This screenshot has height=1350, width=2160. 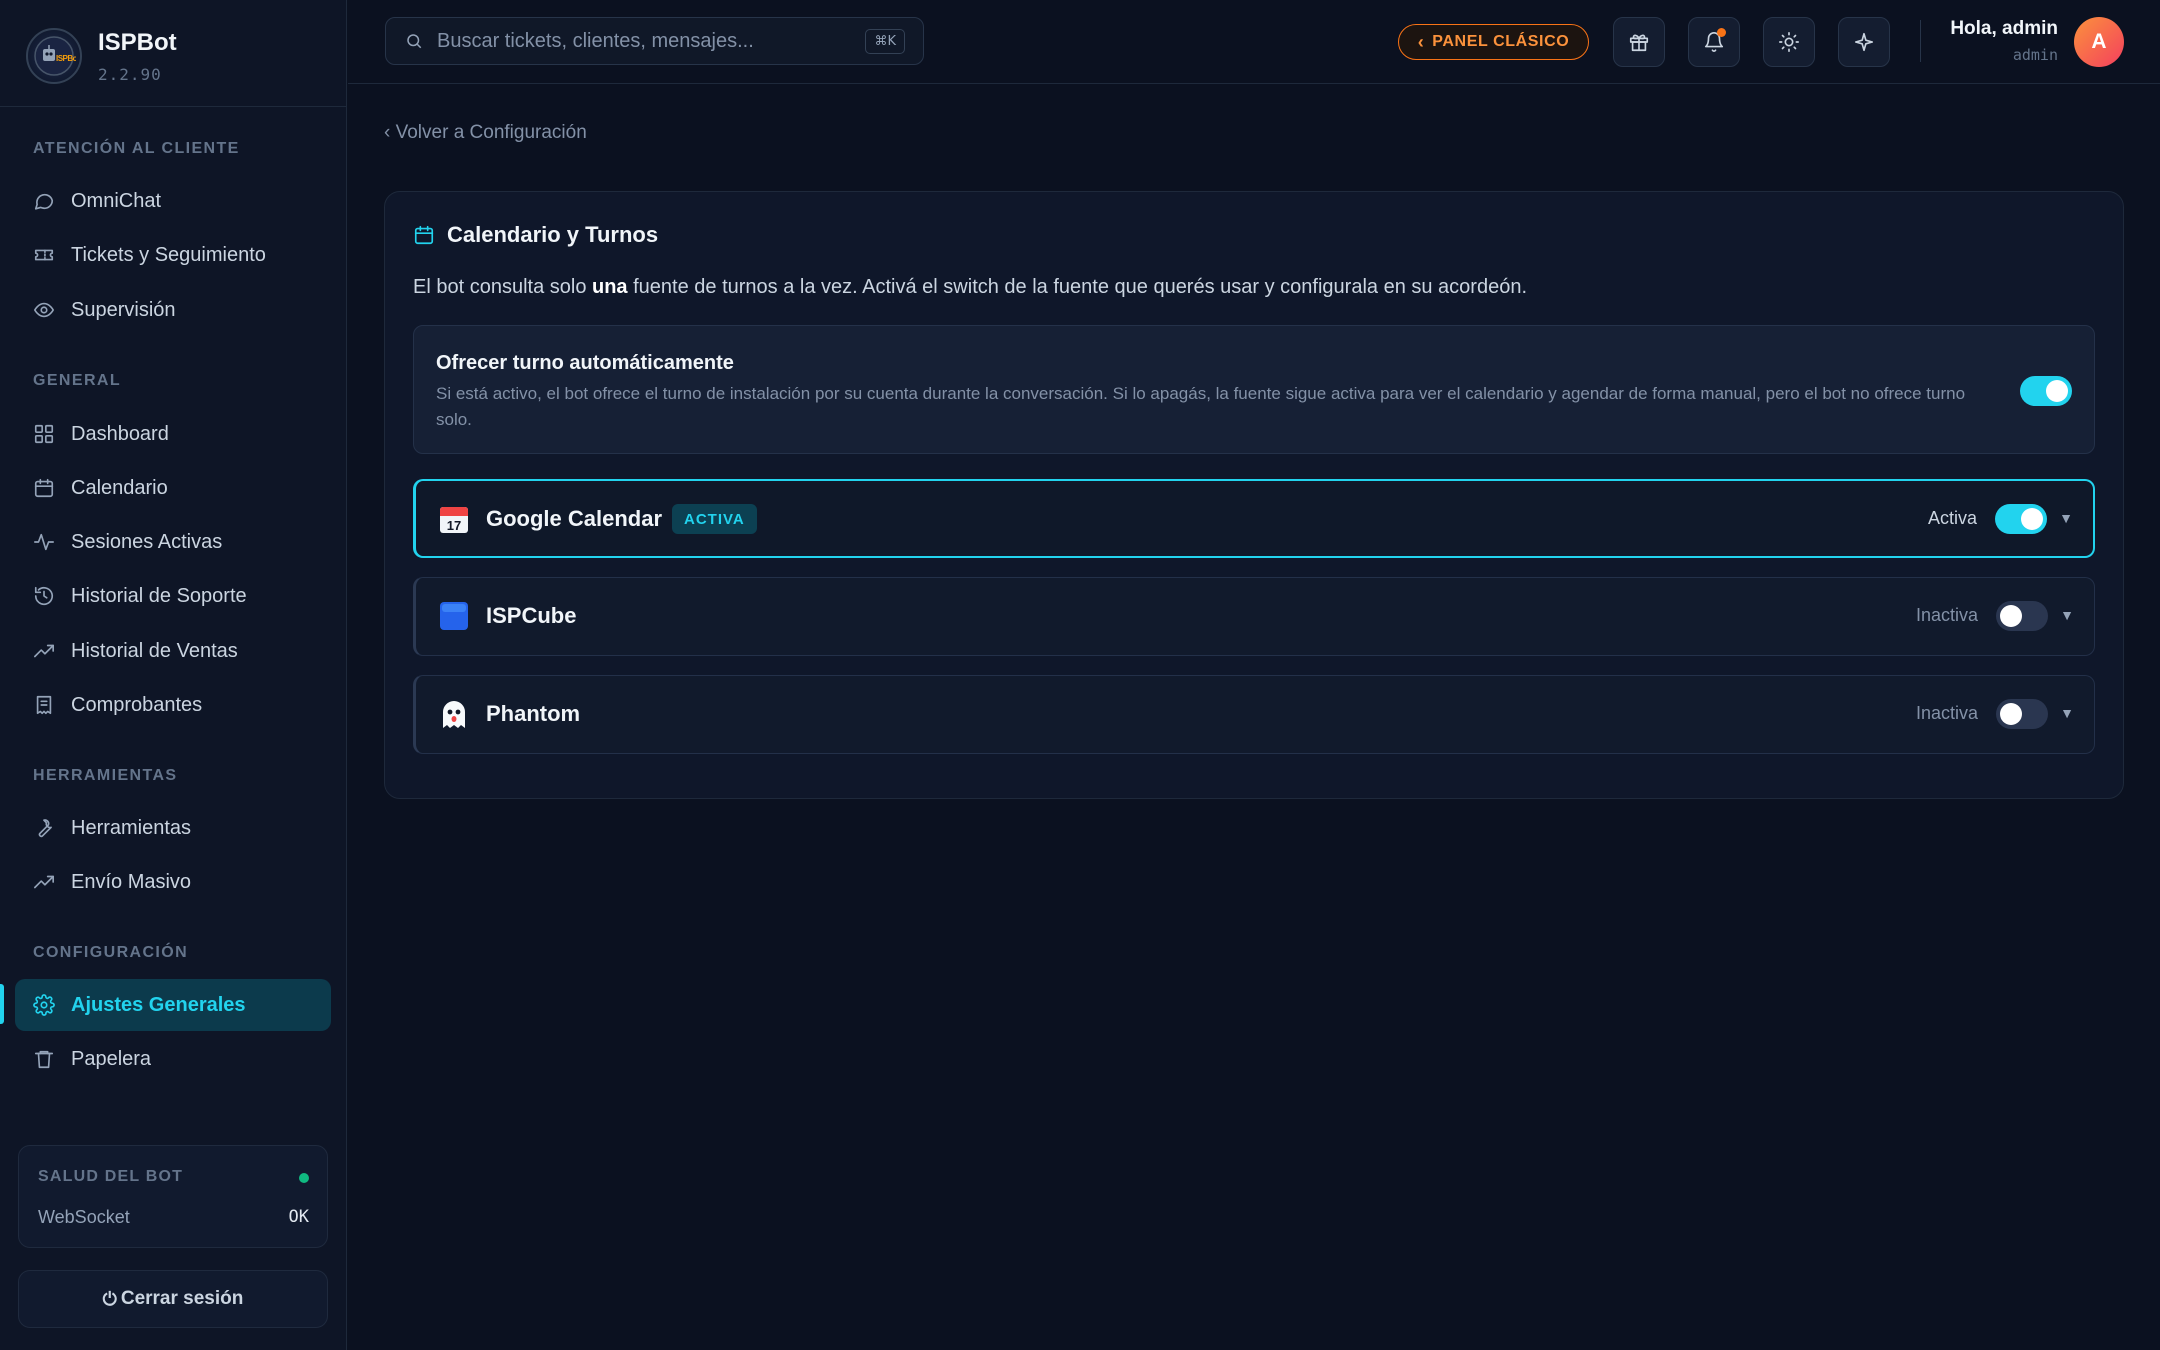 What do you see at coordinates (111, 1058) in the screenshot?
I see `sidebar-item-label: Papelera` at bounding box center [111, 1058].